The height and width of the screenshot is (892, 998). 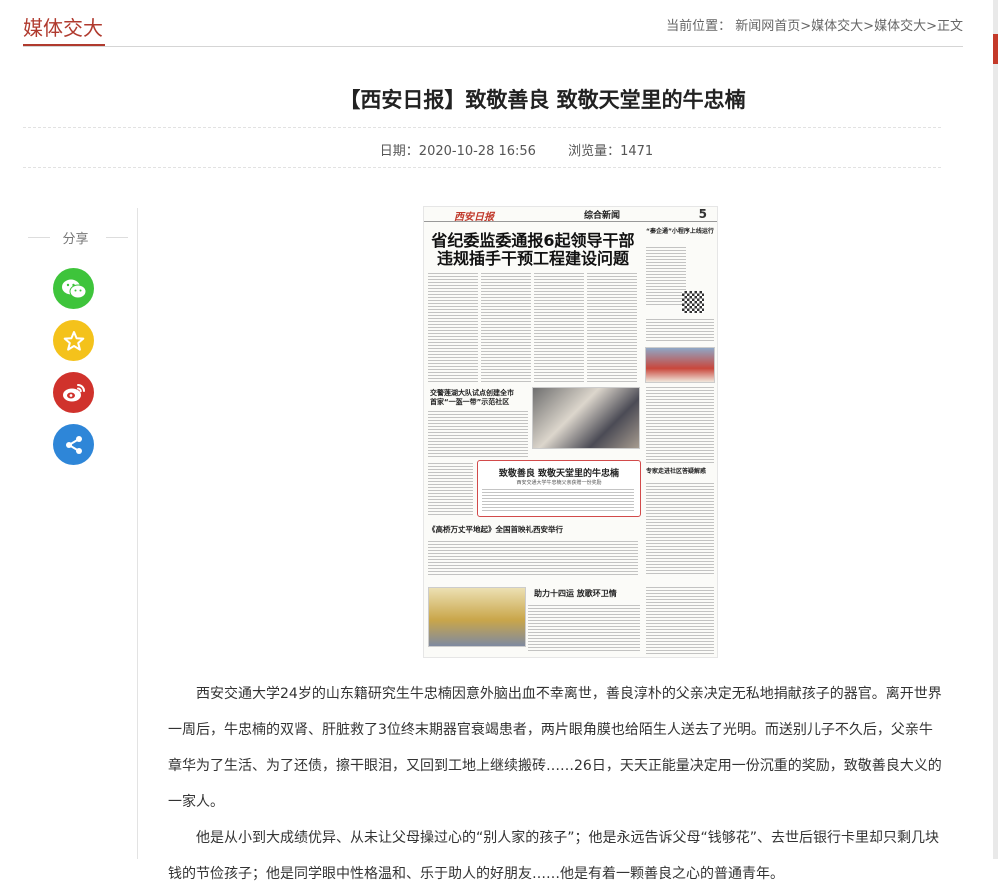 I want to click on newspaper-highlighted-story: 致敬善良 致敬天堂里的牛忠楠 西安交通大学牛忠楠父亲获赠一份奖励, so click(x=559, y=488).